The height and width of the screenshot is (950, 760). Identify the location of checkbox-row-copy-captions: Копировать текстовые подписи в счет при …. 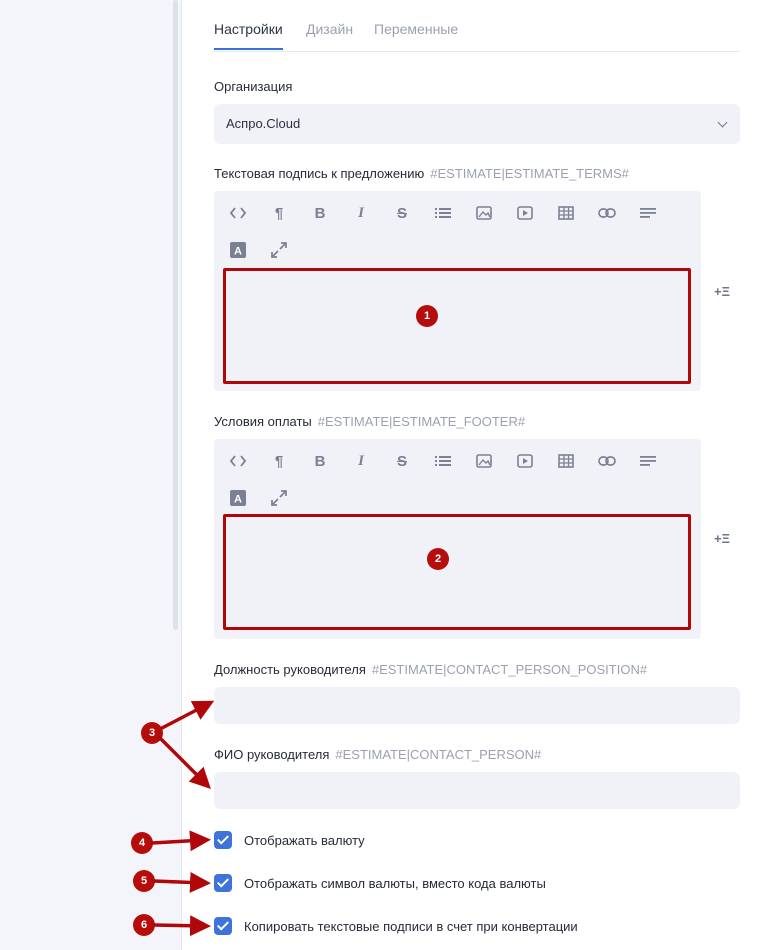
(396, 926).